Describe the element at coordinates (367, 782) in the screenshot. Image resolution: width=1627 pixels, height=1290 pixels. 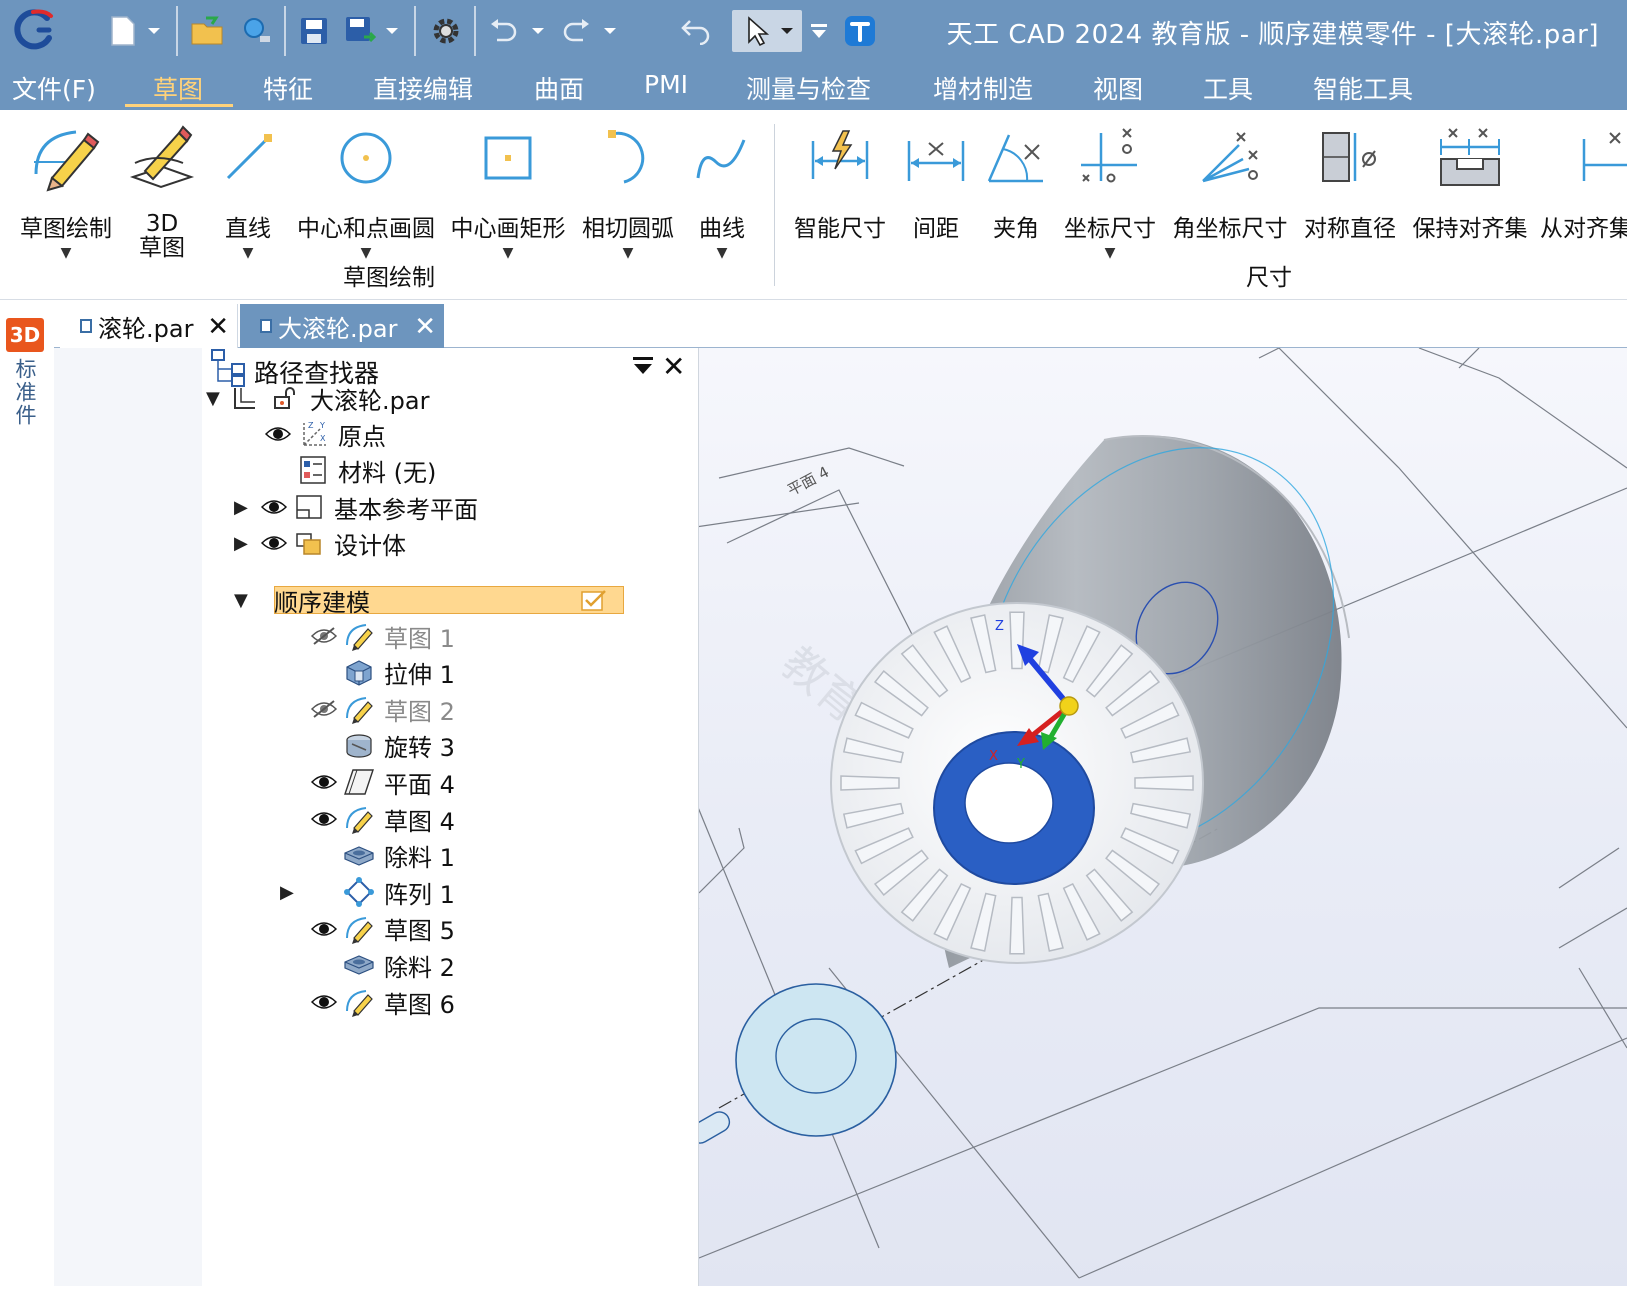
I see `tree-node-feature: 平面 4` at that location.